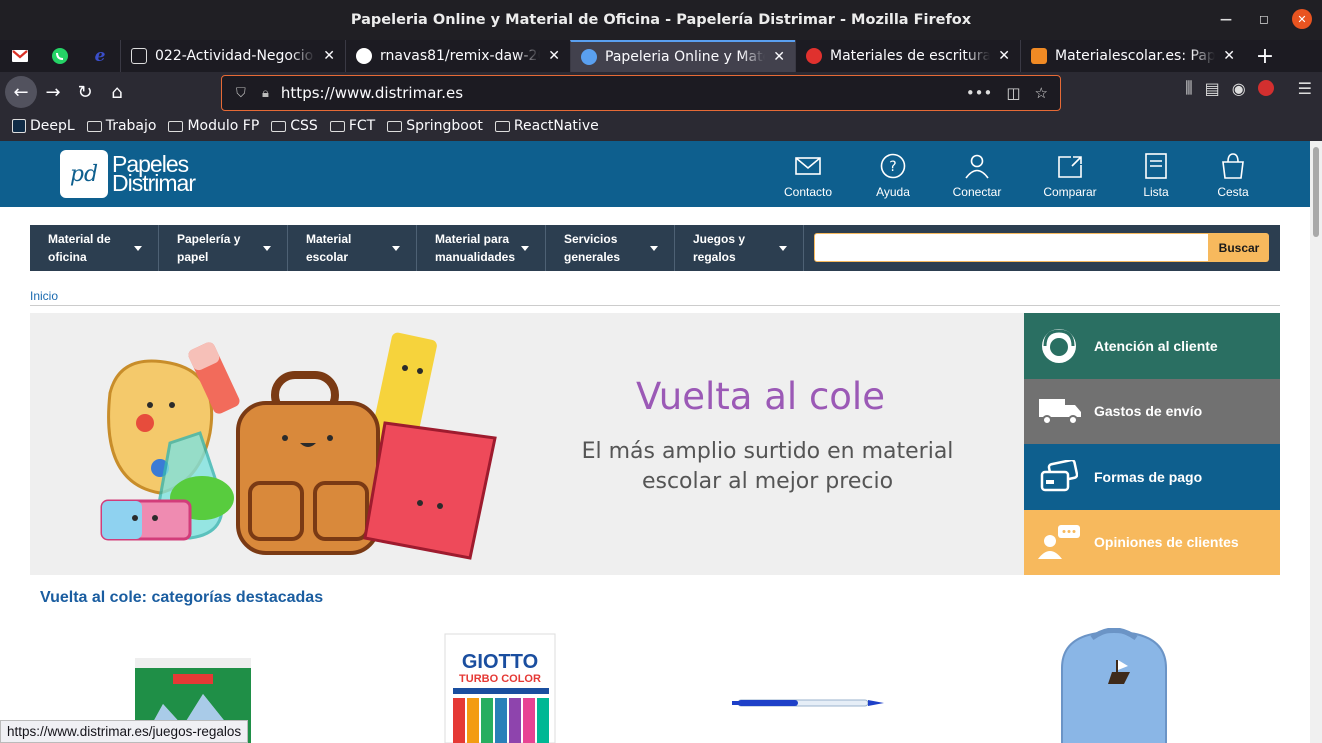 Image resolution: width=1322 pixels, height=743 pixels. I want to click on bookmark-folder-fct: FCT, so click(352, 126).